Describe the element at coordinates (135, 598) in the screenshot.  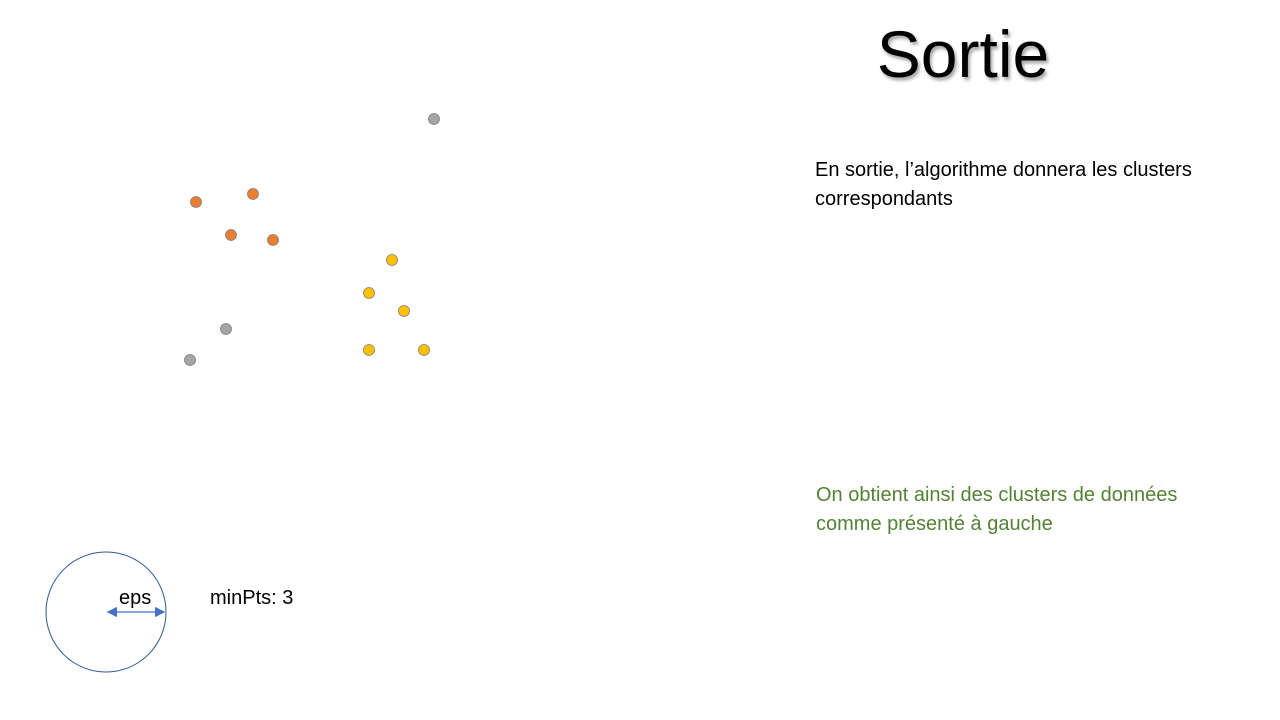
I see `eps-label: eps` at that location.